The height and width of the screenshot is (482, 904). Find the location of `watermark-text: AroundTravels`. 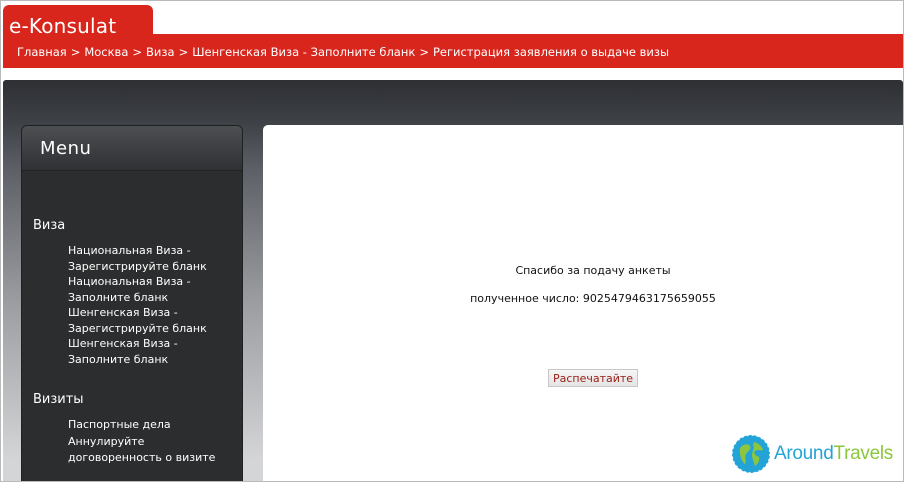

watermark-text: AroundTravels is located at coordinates (833, 454).